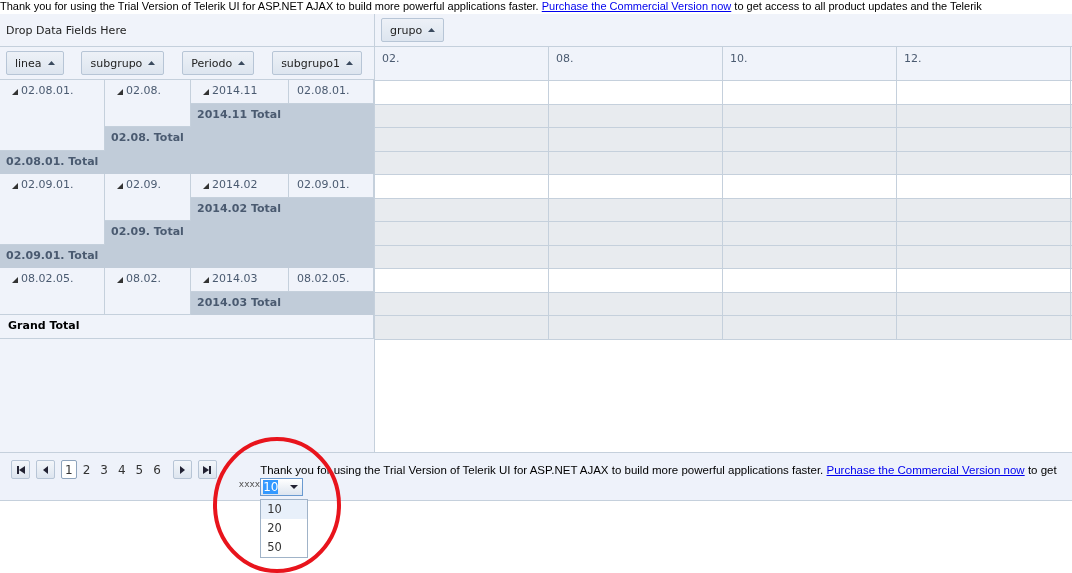 The height and width of the screenshot is (573, 1072). I want to click on page-size-label: xxxx, so click(249, 485).